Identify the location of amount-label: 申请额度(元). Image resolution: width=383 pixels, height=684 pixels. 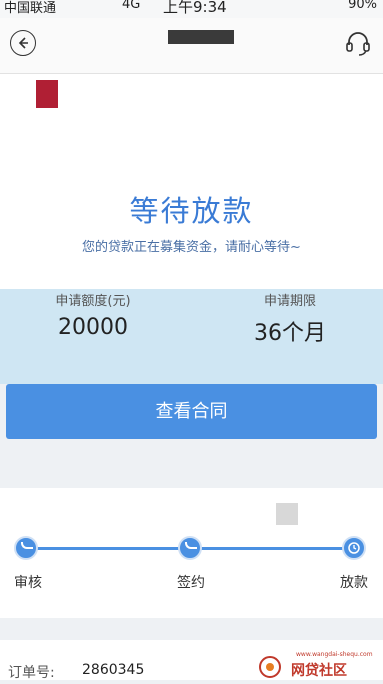
(93, 301).